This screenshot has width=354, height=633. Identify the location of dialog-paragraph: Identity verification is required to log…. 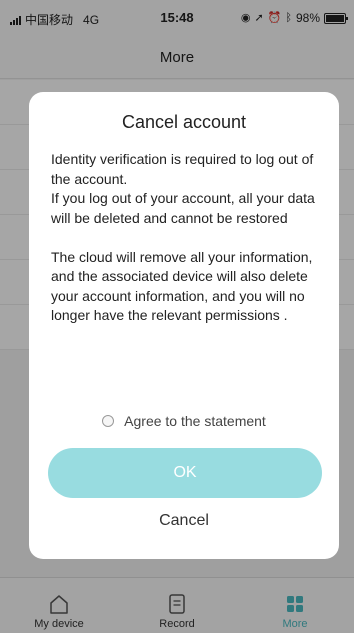
(182, 169).